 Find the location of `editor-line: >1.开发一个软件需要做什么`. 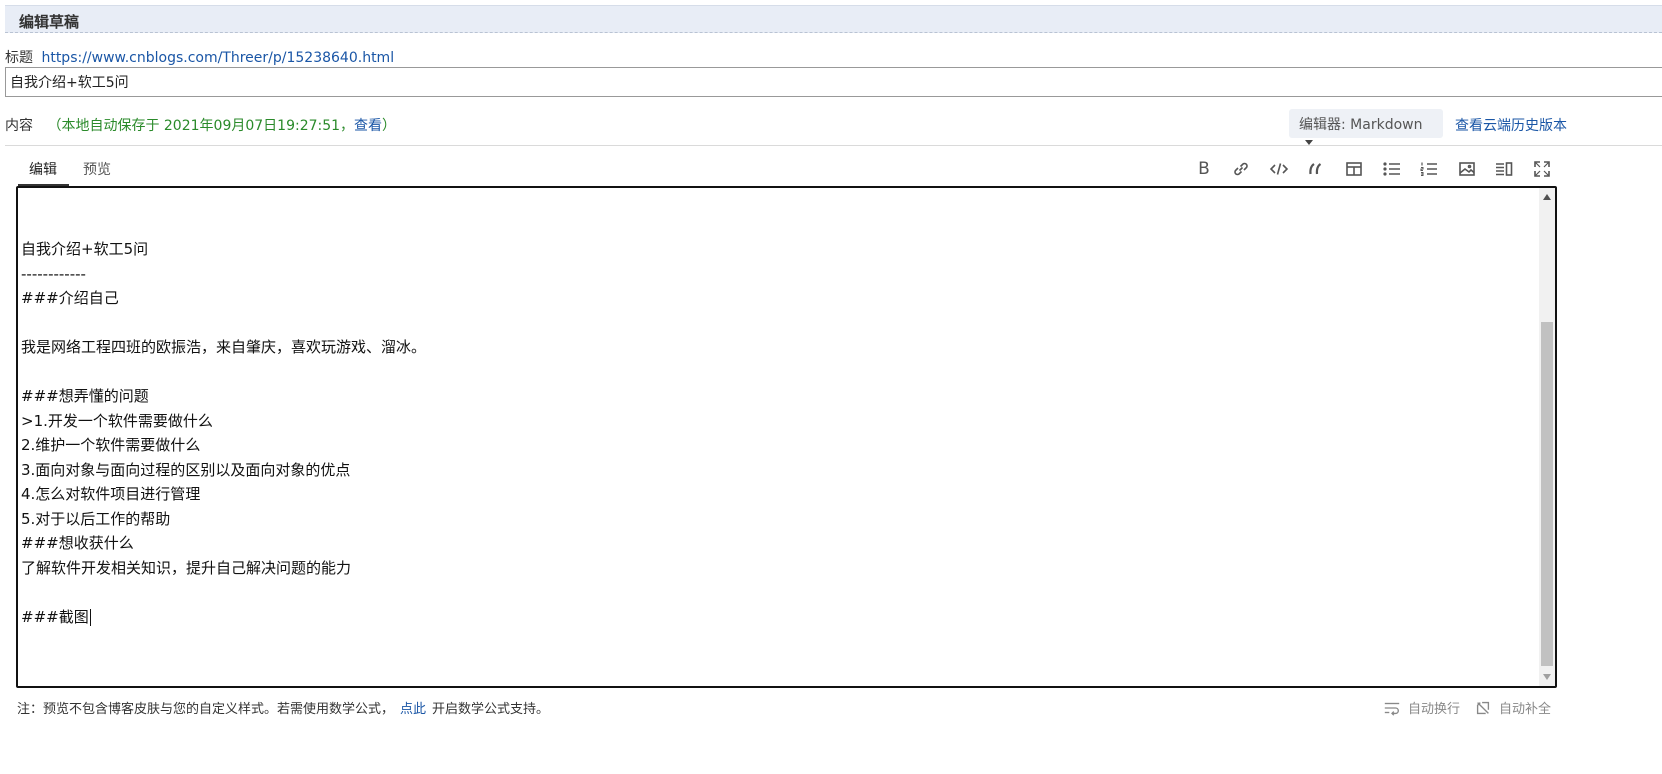

editor-line: >1.开发一个软件需要做什么 is located at coordinates (776, 421).